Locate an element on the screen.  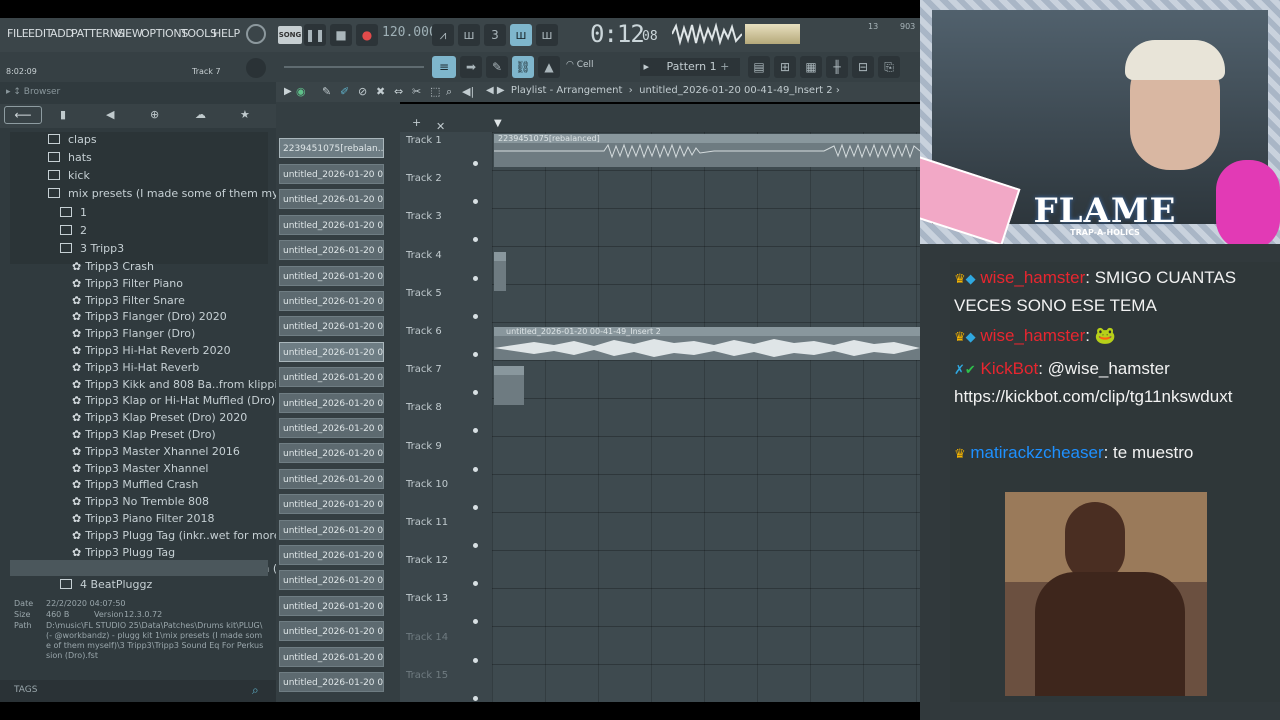
track-label: Track 8 is located at coordinates (424, 407).